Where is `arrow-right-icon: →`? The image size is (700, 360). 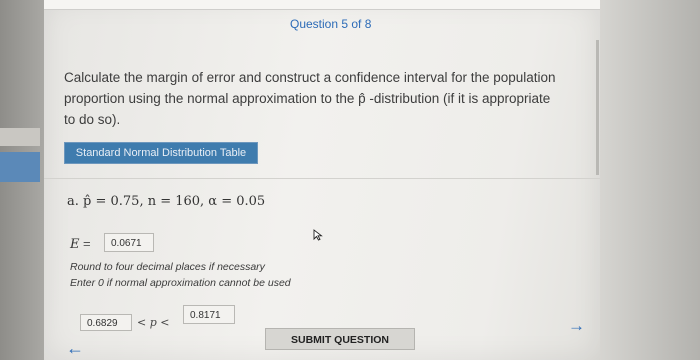
arrow-right-icon: → is located at coordinates (576, 325).